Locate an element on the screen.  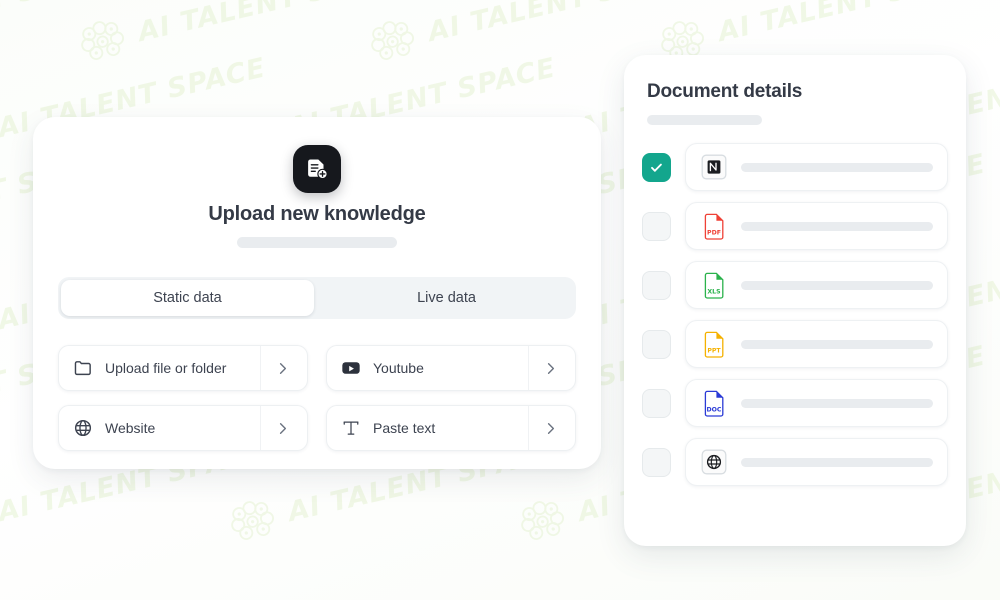
title-subtitle-placeholder is located at coordinates (317, 242).